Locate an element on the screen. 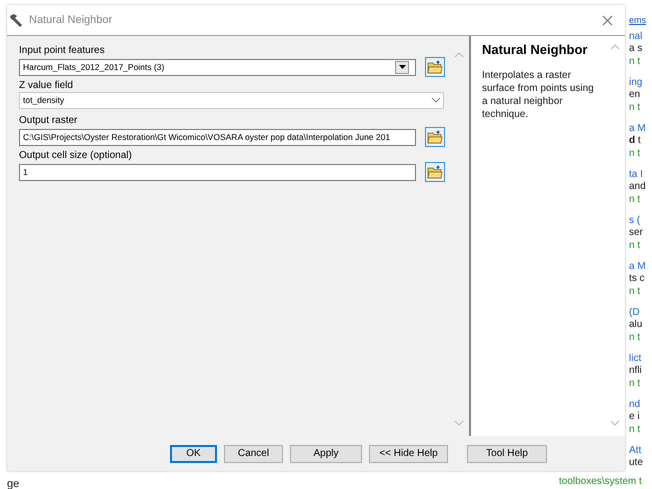 The image size is (652, 489). result-title: s ( is located at coordinates (634, 220).